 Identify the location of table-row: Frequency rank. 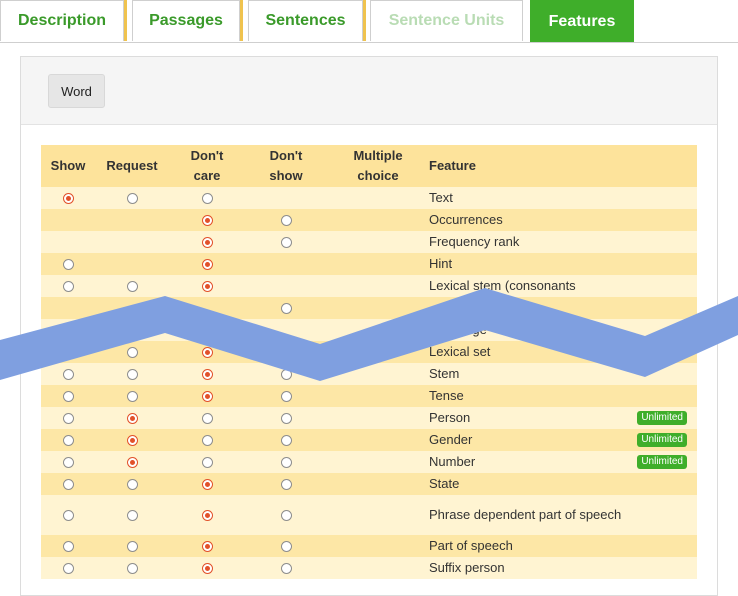
(369, 242).